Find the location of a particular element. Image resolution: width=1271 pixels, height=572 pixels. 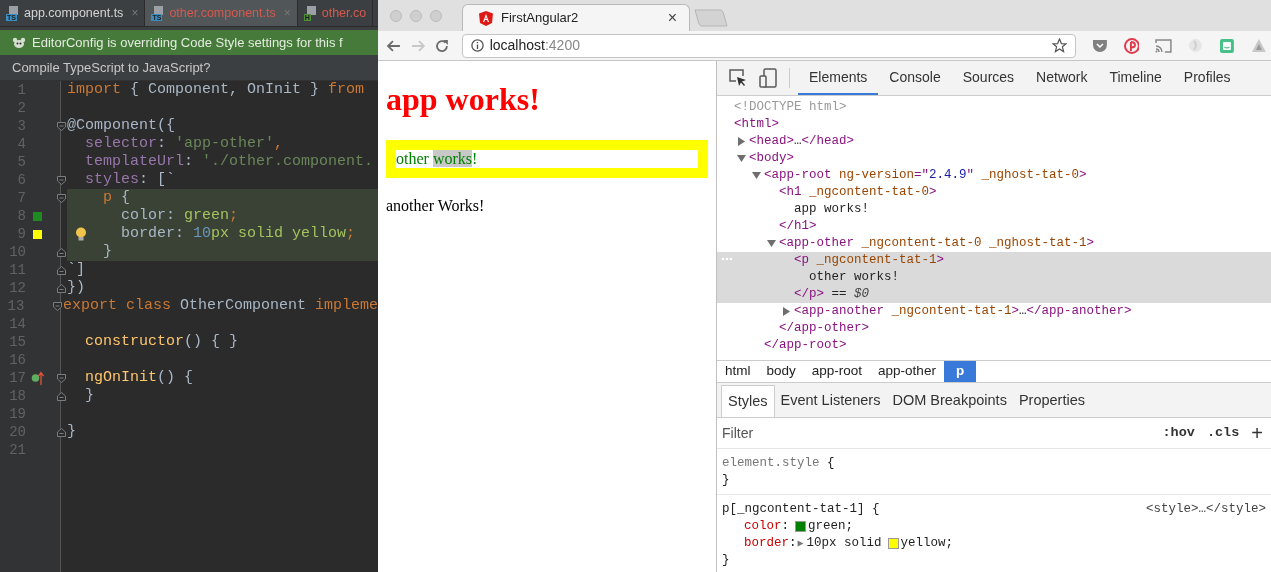

creature-icon is located at coordinates (19, 42).